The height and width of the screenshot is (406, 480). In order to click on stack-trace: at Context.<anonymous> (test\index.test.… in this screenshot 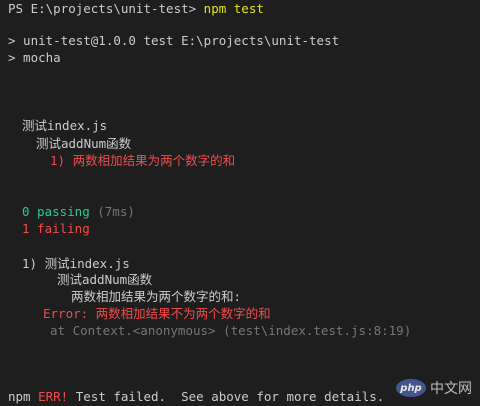, I will do `click(231, 330)`.